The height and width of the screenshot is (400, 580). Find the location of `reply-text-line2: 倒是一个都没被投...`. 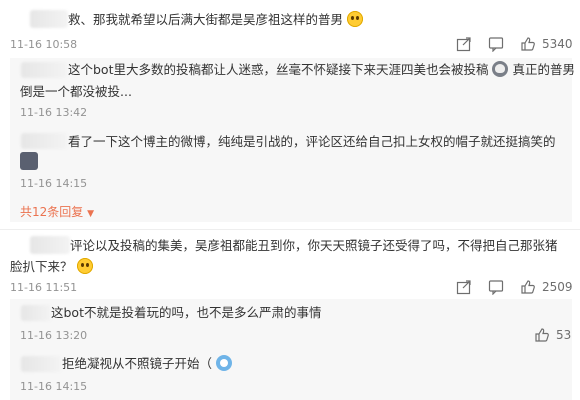

reply-text-line2: 倒是一个都没被投... is located at coordinates (76, 91).